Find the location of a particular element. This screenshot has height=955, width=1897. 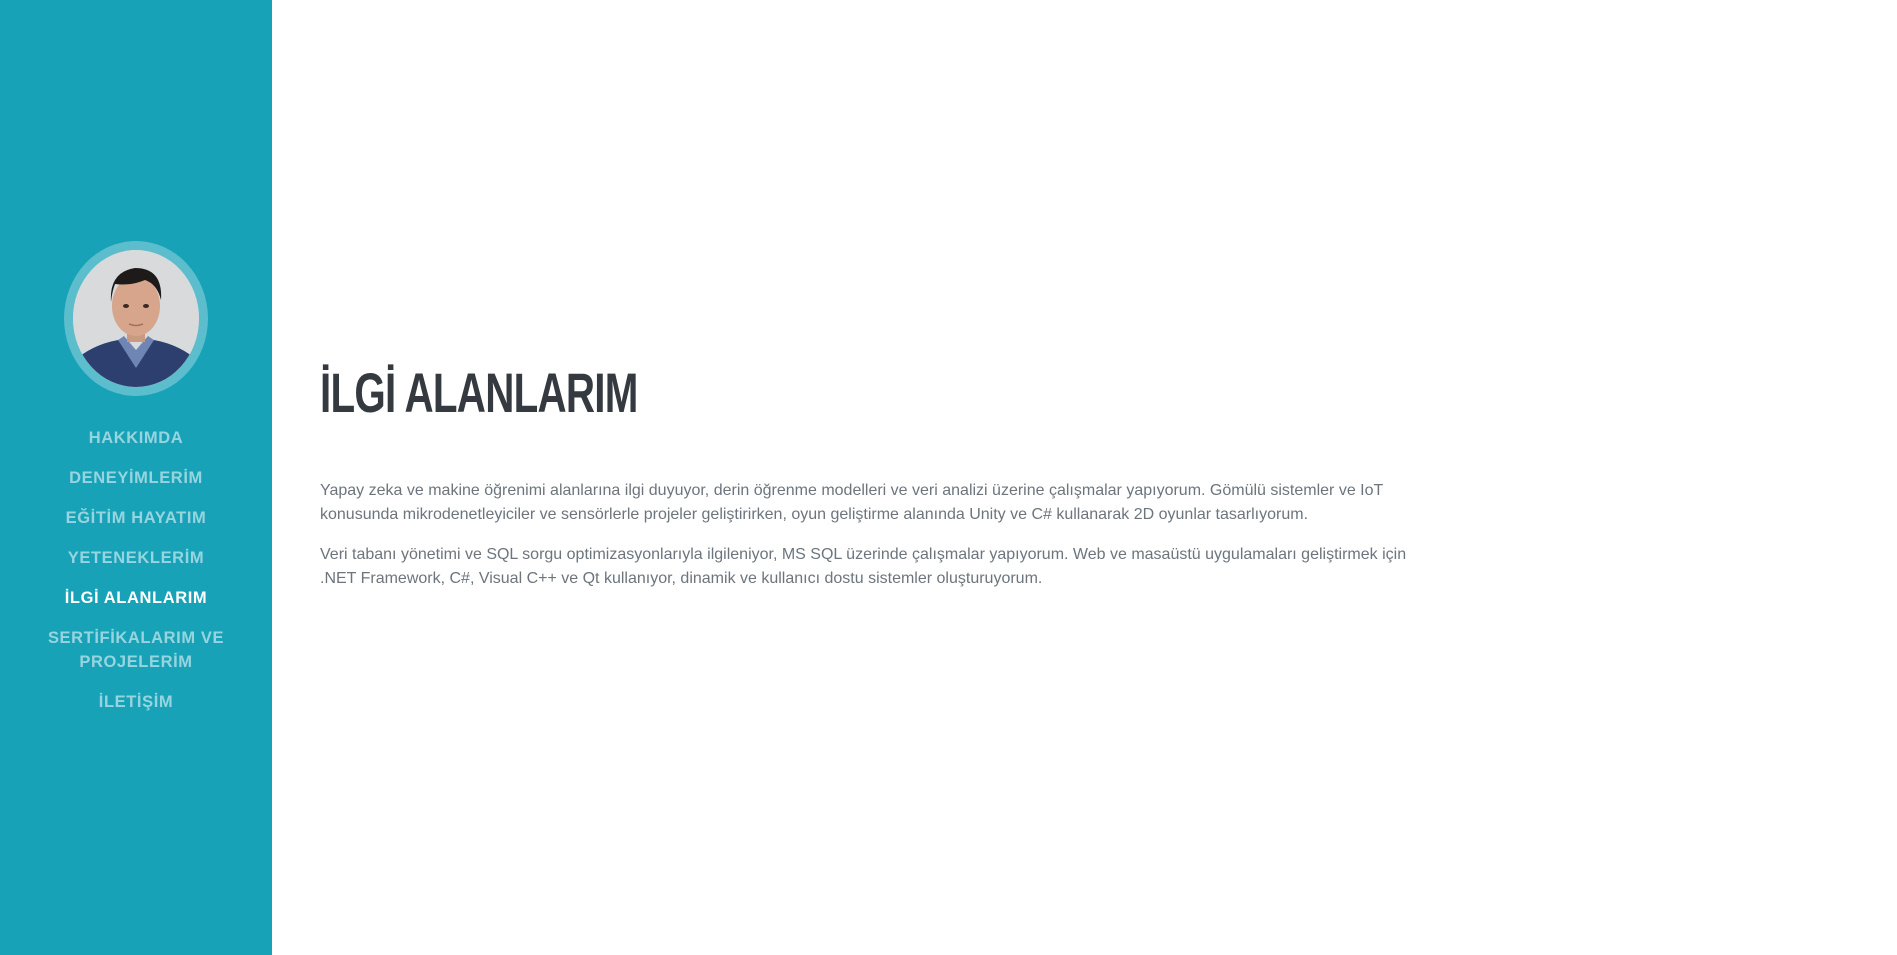

nav-item-deneyimlerim: DENEYİMLERİM is located at coordinates (136, 478).